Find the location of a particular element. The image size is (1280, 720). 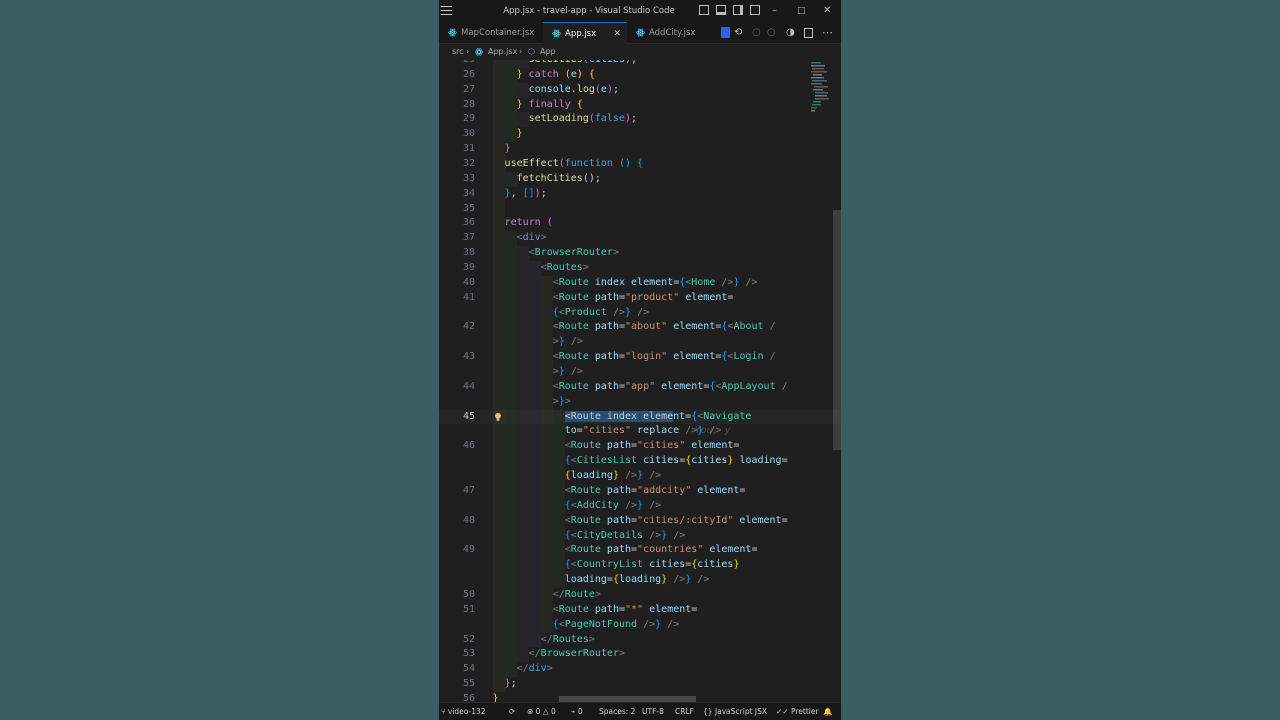

formatter-name: Prettier is located at coordinates (804, 711).